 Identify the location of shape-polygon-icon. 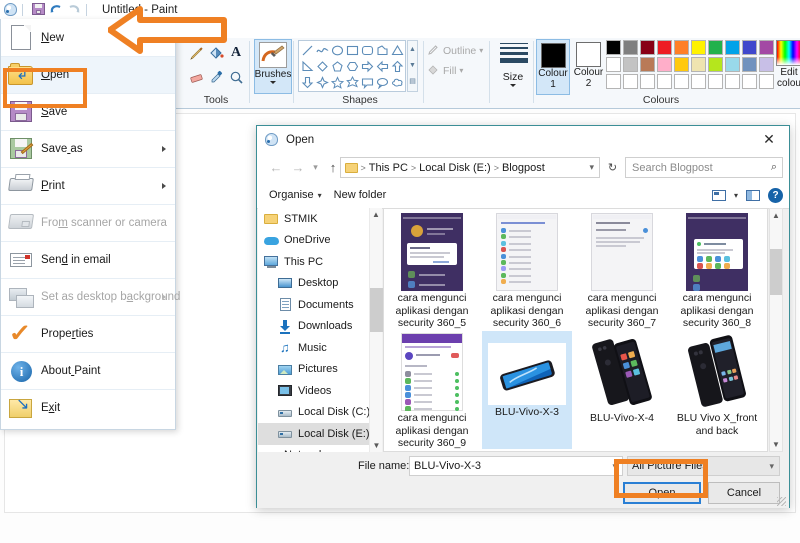
(382, 50).